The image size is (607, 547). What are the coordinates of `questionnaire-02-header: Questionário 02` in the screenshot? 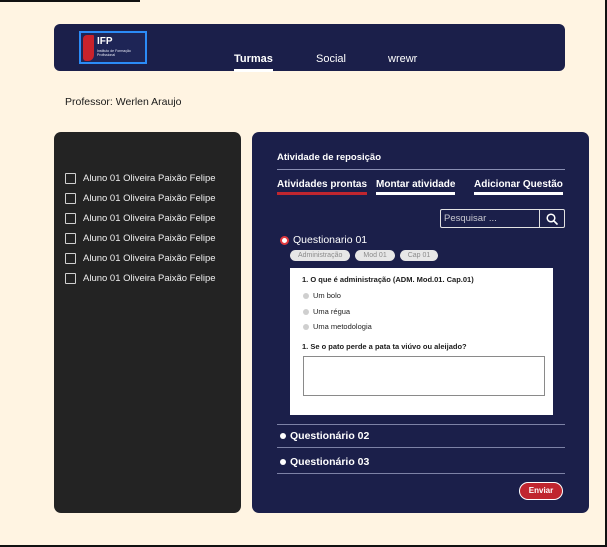 It's located at (324, 436).